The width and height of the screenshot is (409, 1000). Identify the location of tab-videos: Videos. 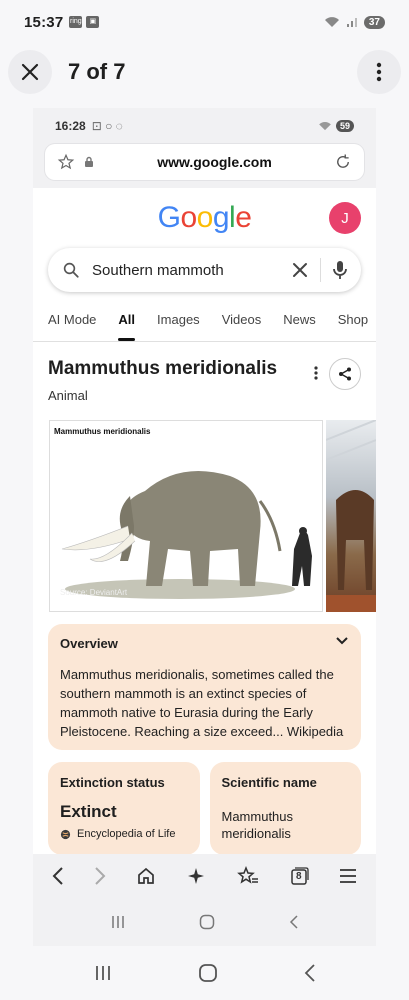
(242, 322).